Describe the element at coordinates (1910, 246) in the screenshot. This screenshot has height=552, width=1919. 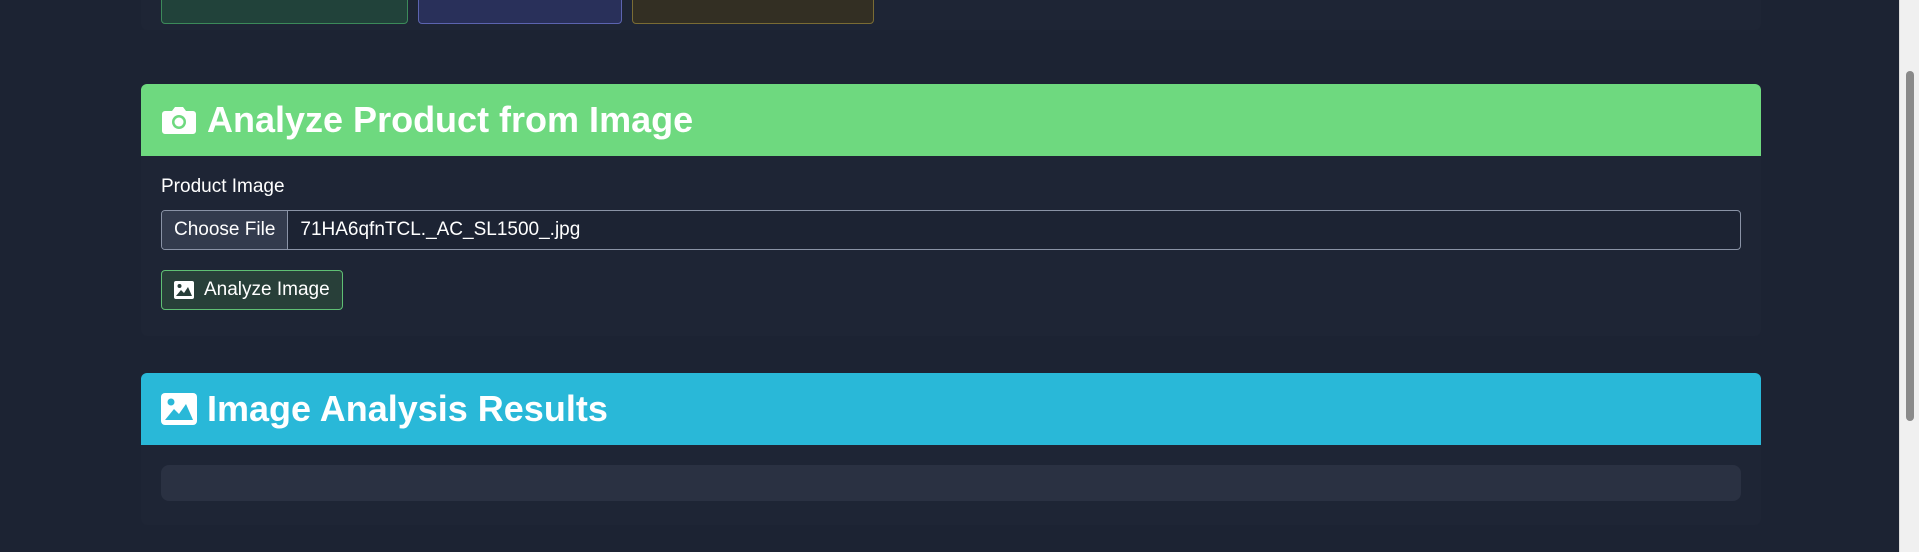
I see `scrollbar-thumb` at that location.